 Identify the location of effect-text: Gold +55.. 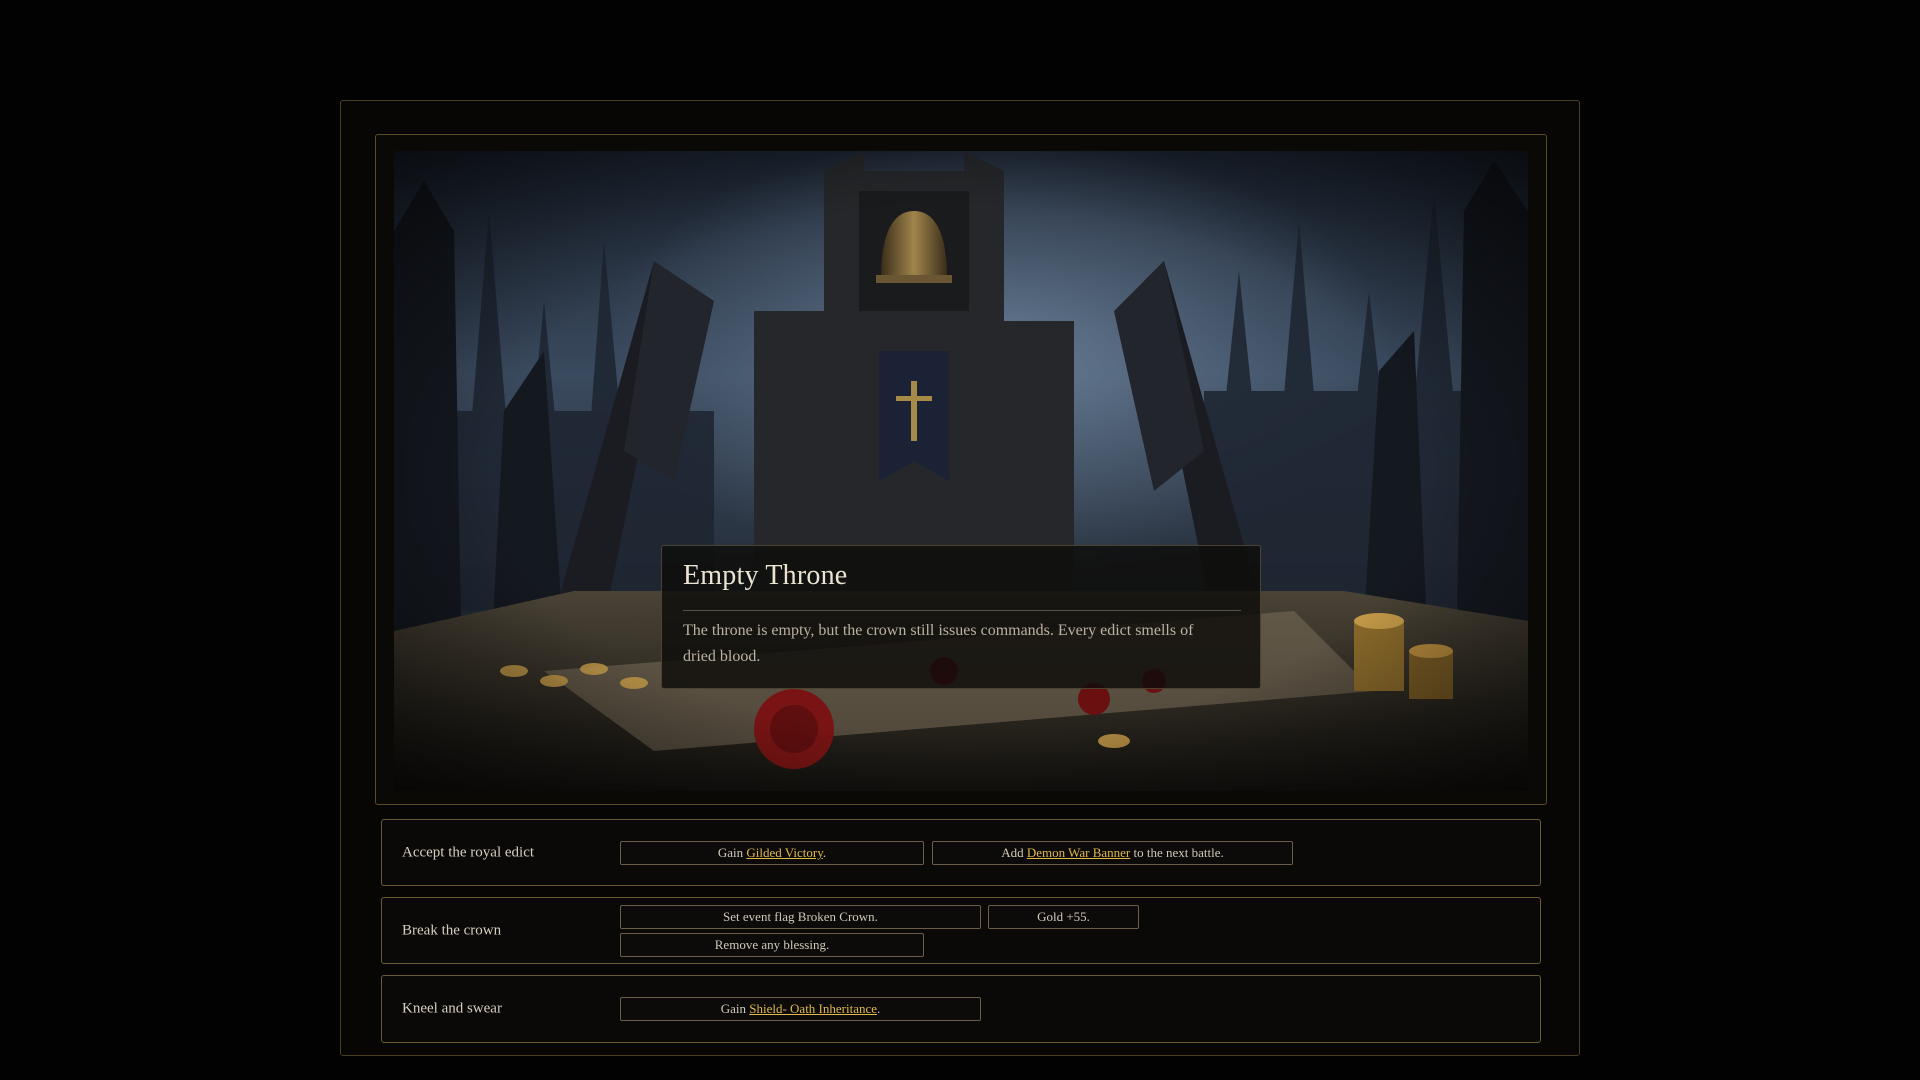
(1063, 916).